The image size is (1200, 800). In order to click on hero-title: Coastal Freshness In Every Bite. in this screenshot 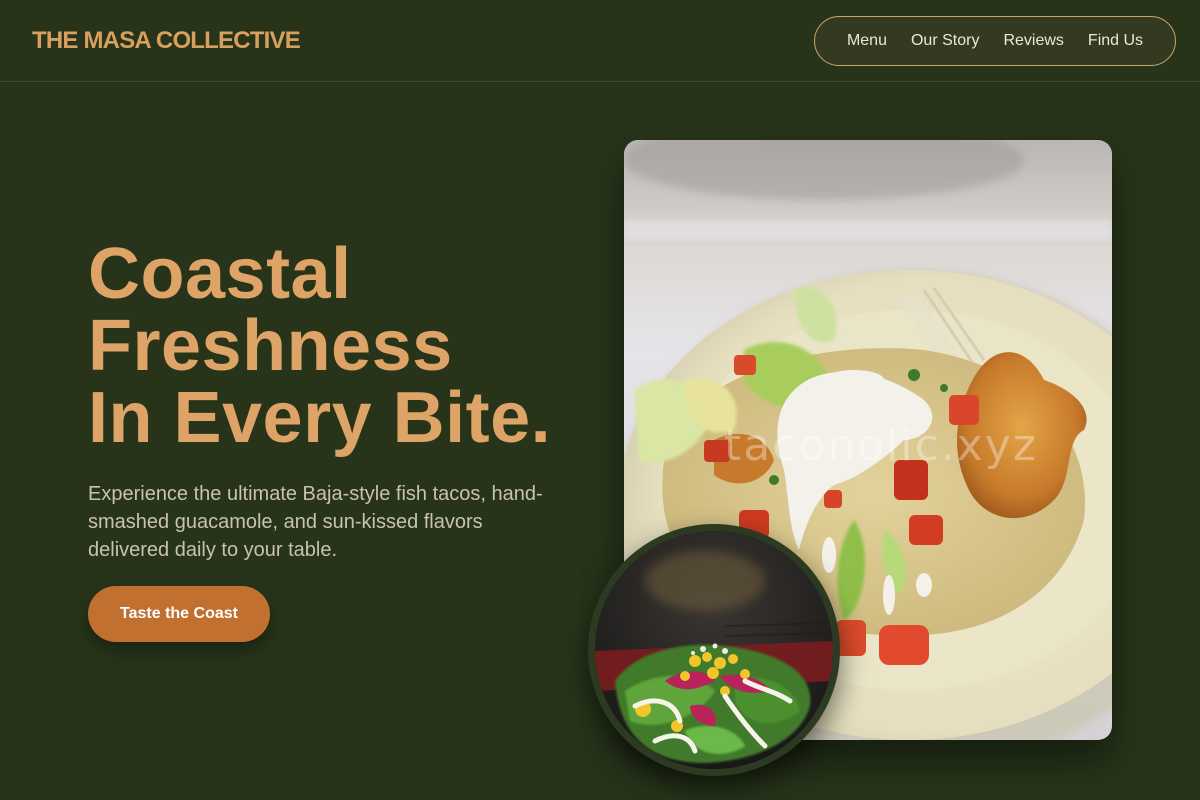, I will do `click(338, 346)`.